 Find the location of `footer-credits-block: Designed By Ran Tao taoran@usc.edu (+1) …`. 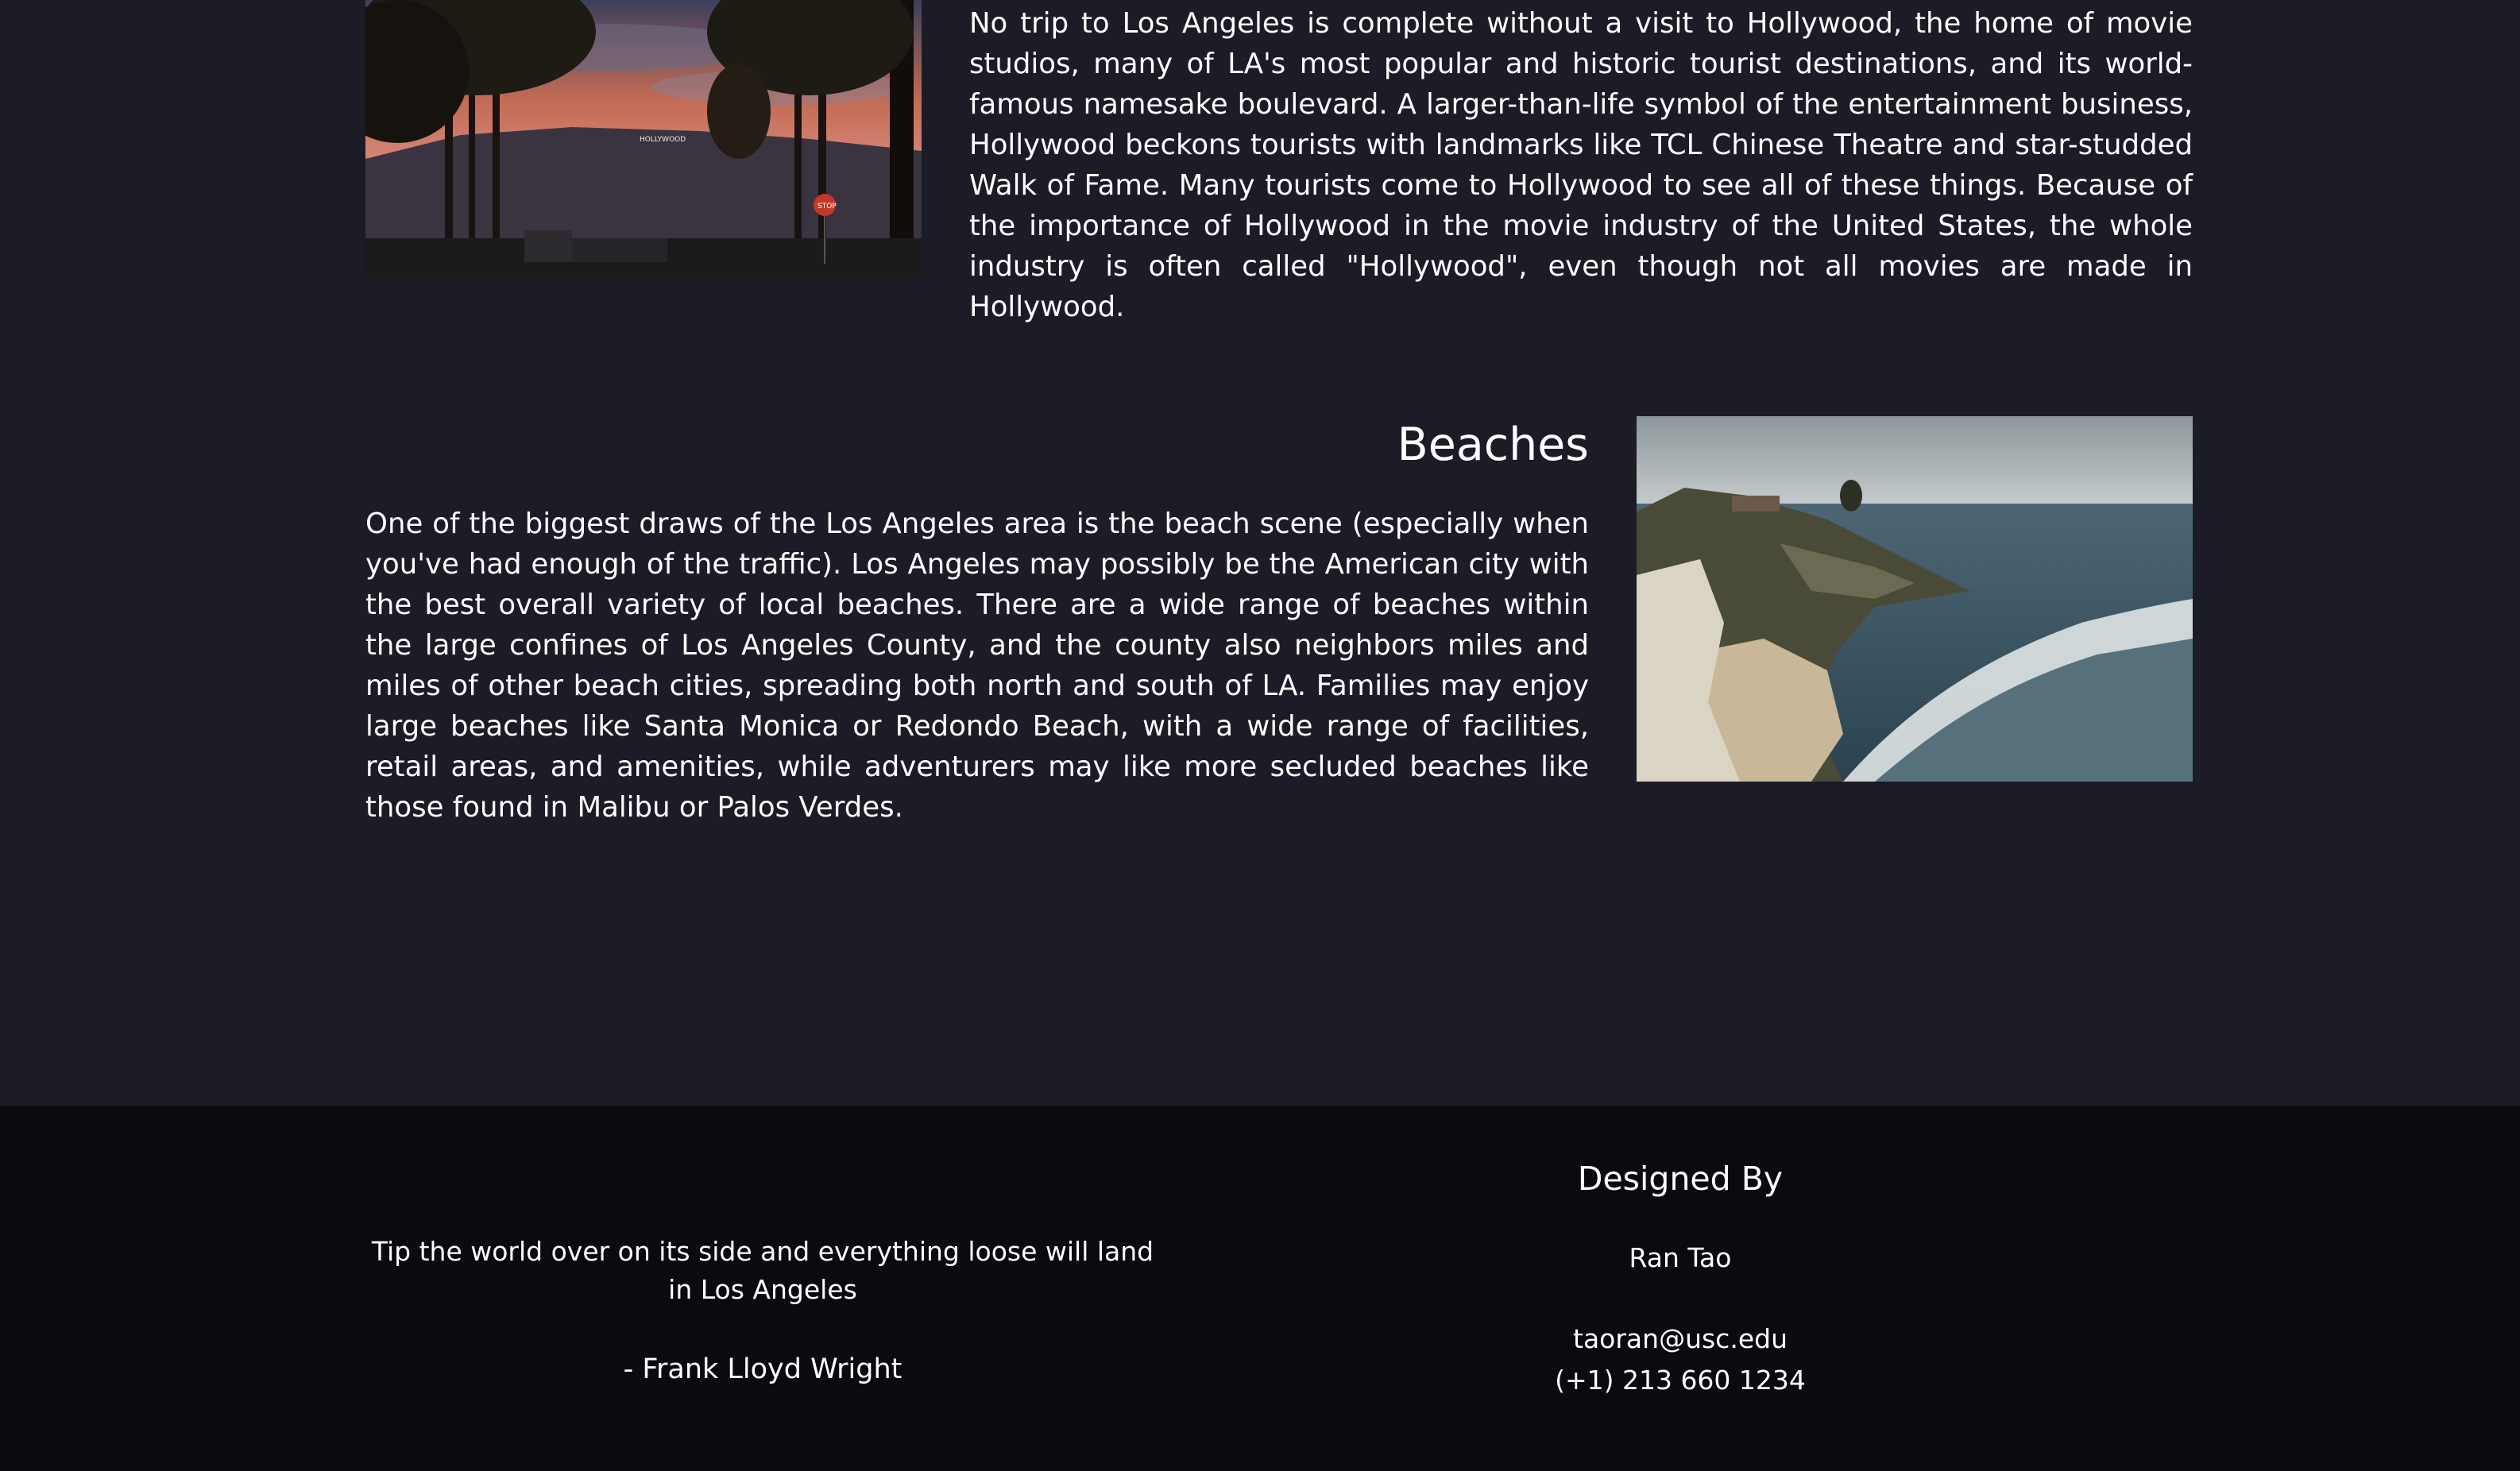

footer-credits-block: Designed By Ran Tao taoran@usc.edu (+1) … is located at coordinates (1680, 1278).